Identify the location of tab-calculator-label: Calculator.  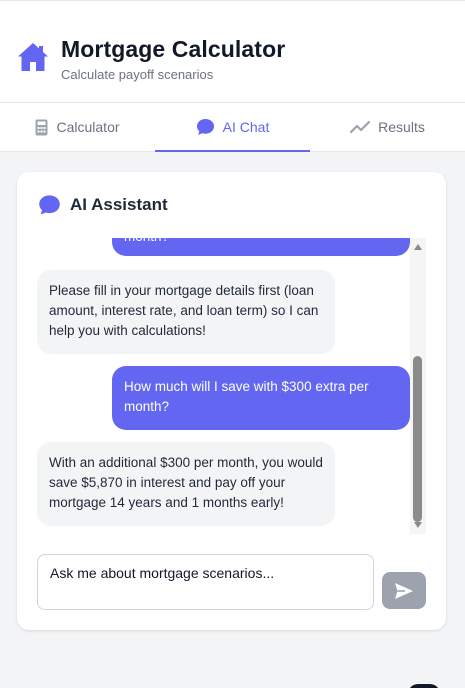
(88, 127).